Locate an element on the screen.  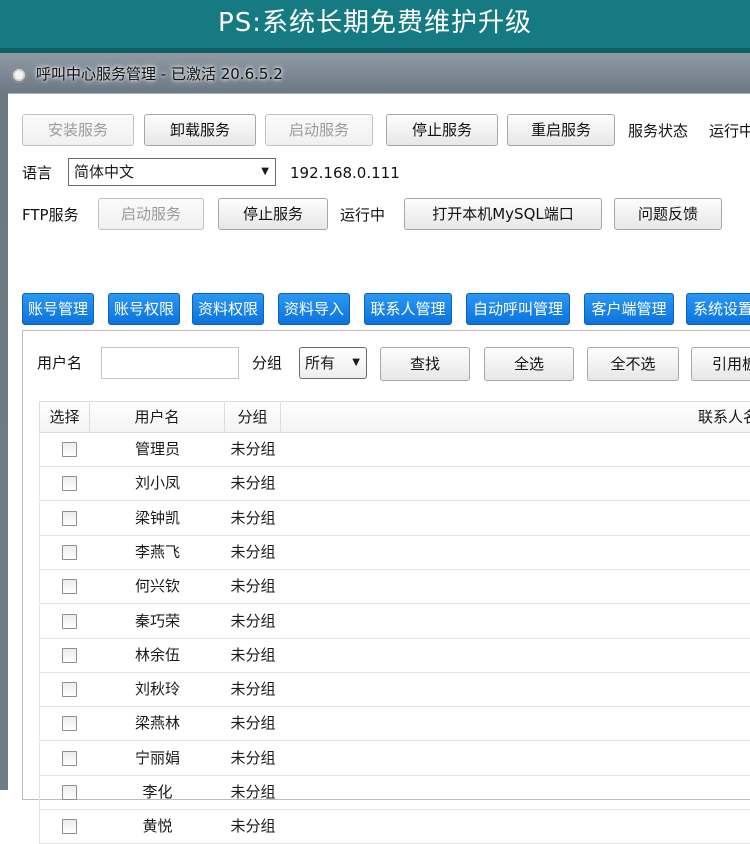
row-username: 林余伍 is located at coordinates (157, 654).